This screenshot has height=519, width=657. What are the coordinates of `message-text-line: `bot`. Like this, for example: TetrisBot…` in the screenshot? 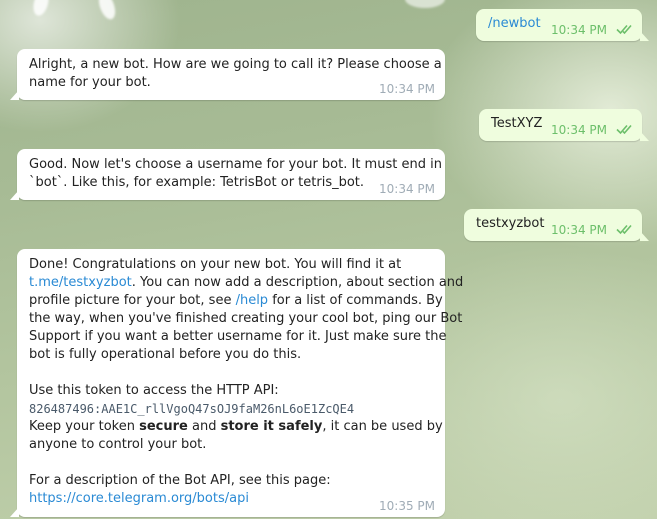 It's located at (197, 182).